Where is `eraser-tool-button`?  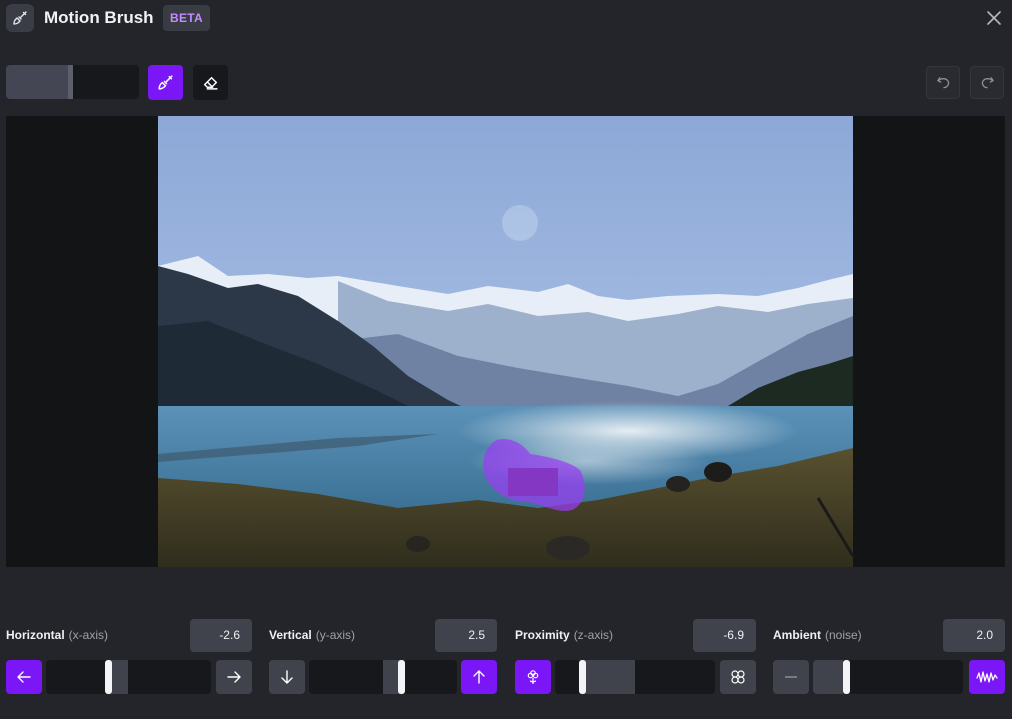 eraser-tool-button is located at coordinates (210, 82).